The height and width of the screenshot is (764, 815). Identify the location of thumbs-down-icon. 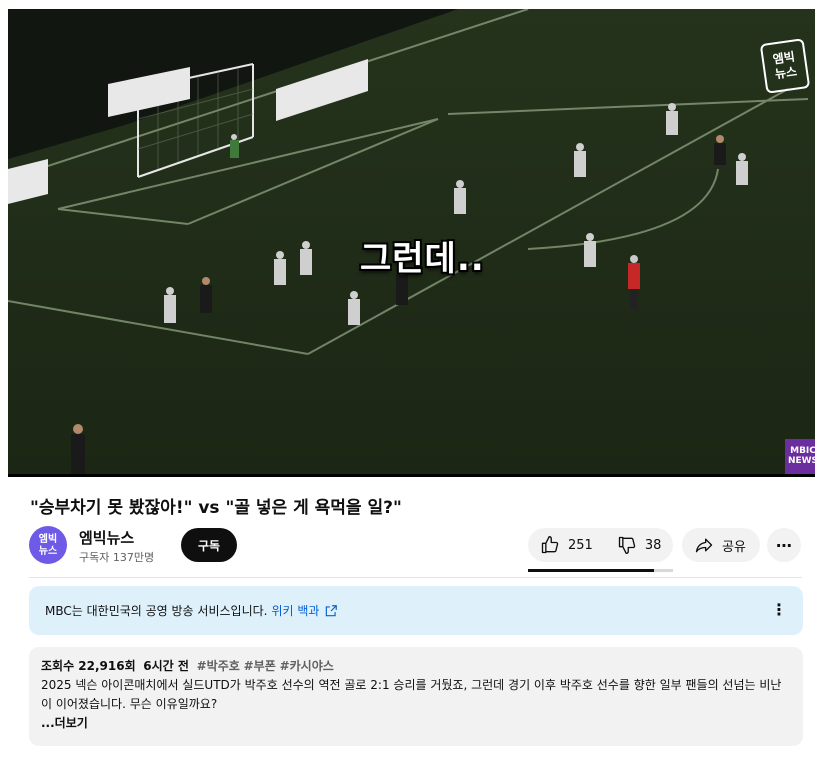
(627, 545).